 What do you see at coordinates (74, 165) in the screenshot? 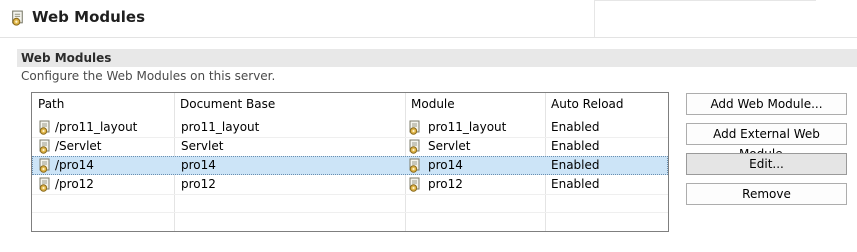
I see `cell-path: /pro14` at bounding box center [74, 165].